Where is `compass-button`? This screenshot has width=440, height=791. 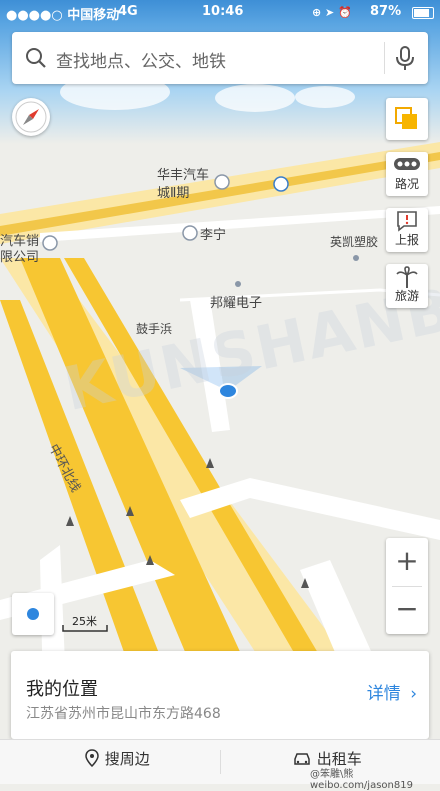 compass-button is located at coordinates (31, 117).